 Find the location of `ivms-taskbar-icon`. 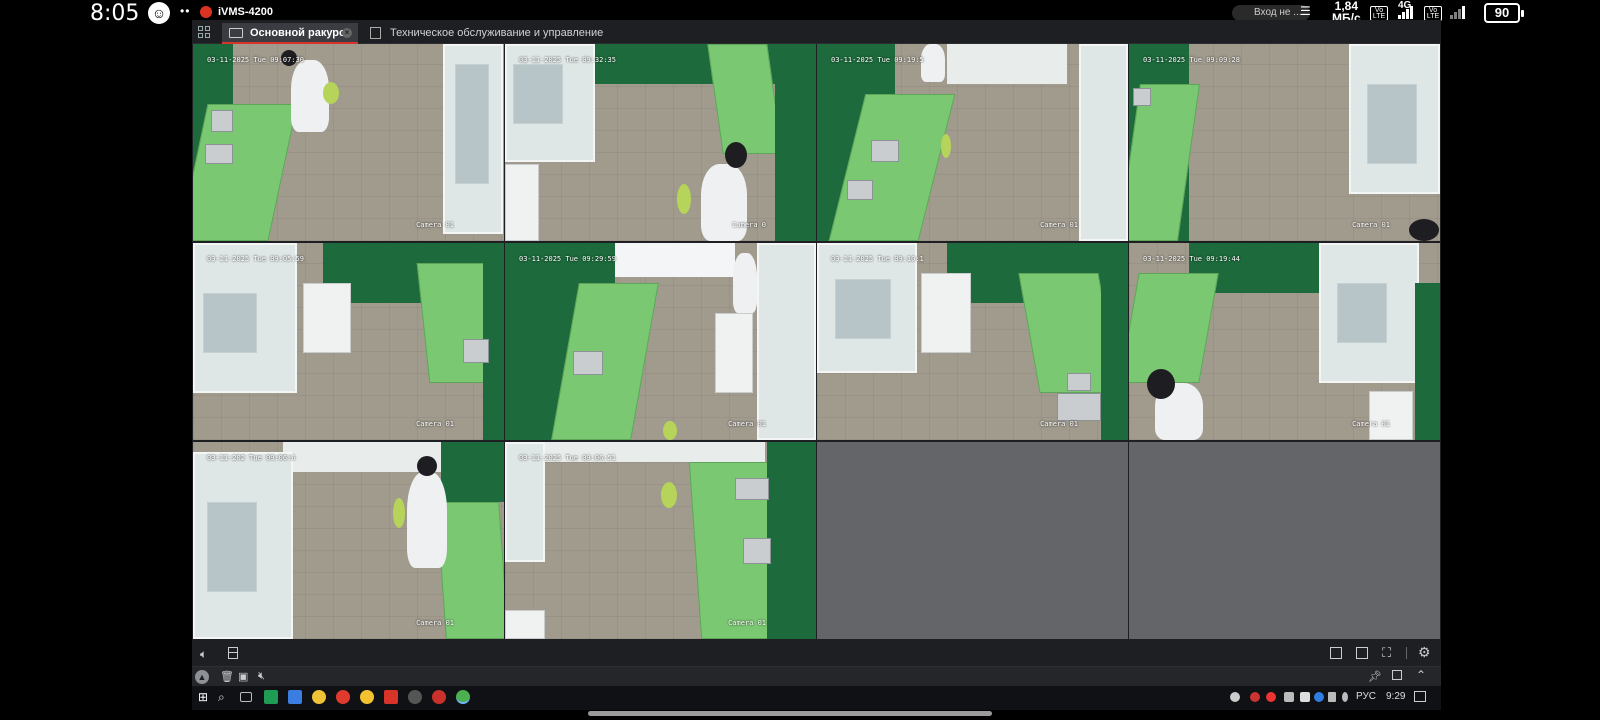

ivms-taskbar-icon is located at coordinates (439, 697).